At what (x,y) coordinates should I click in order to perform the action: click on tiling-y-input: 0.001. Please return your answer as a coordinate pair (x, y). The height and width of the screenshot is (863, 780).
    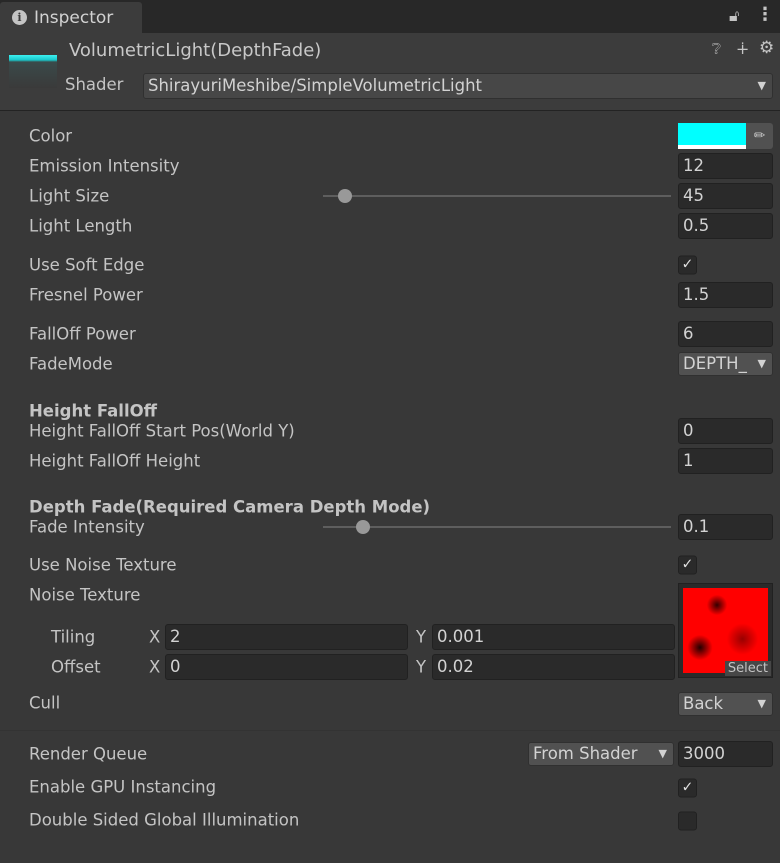
    Looking at the image, I should click on (553, 637).